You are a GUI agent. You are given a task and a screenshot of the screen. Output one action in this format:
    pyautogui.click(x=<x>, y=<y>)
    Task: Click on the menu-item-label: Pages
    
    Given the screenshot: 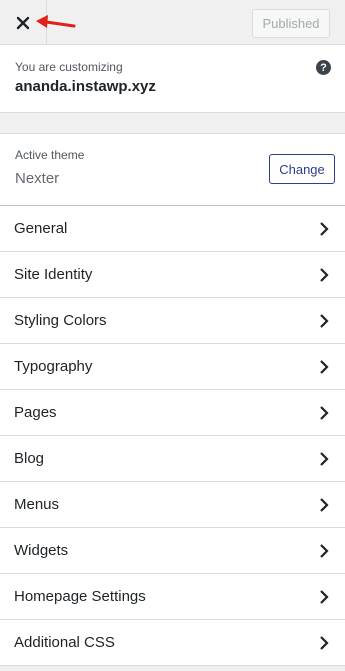 What is the action you would take?
    pyautogui.click(x=35, y=412)
    